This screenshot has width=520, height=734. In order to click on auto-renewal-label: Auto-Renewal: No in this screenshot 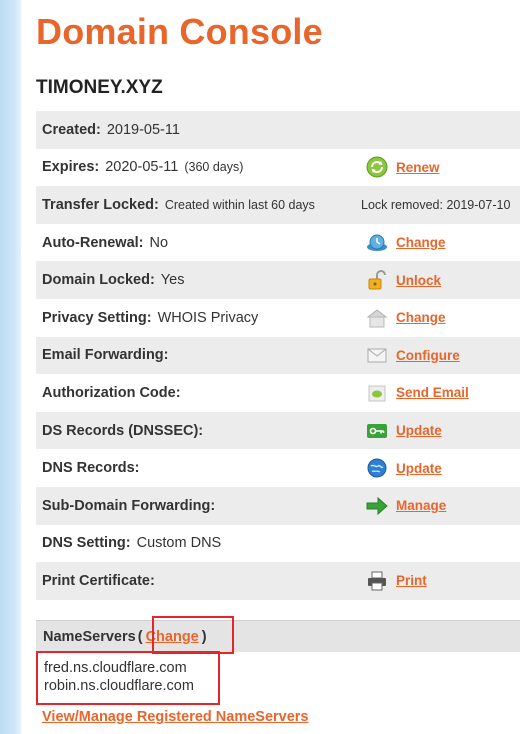, I will do `click(105, 242)`.